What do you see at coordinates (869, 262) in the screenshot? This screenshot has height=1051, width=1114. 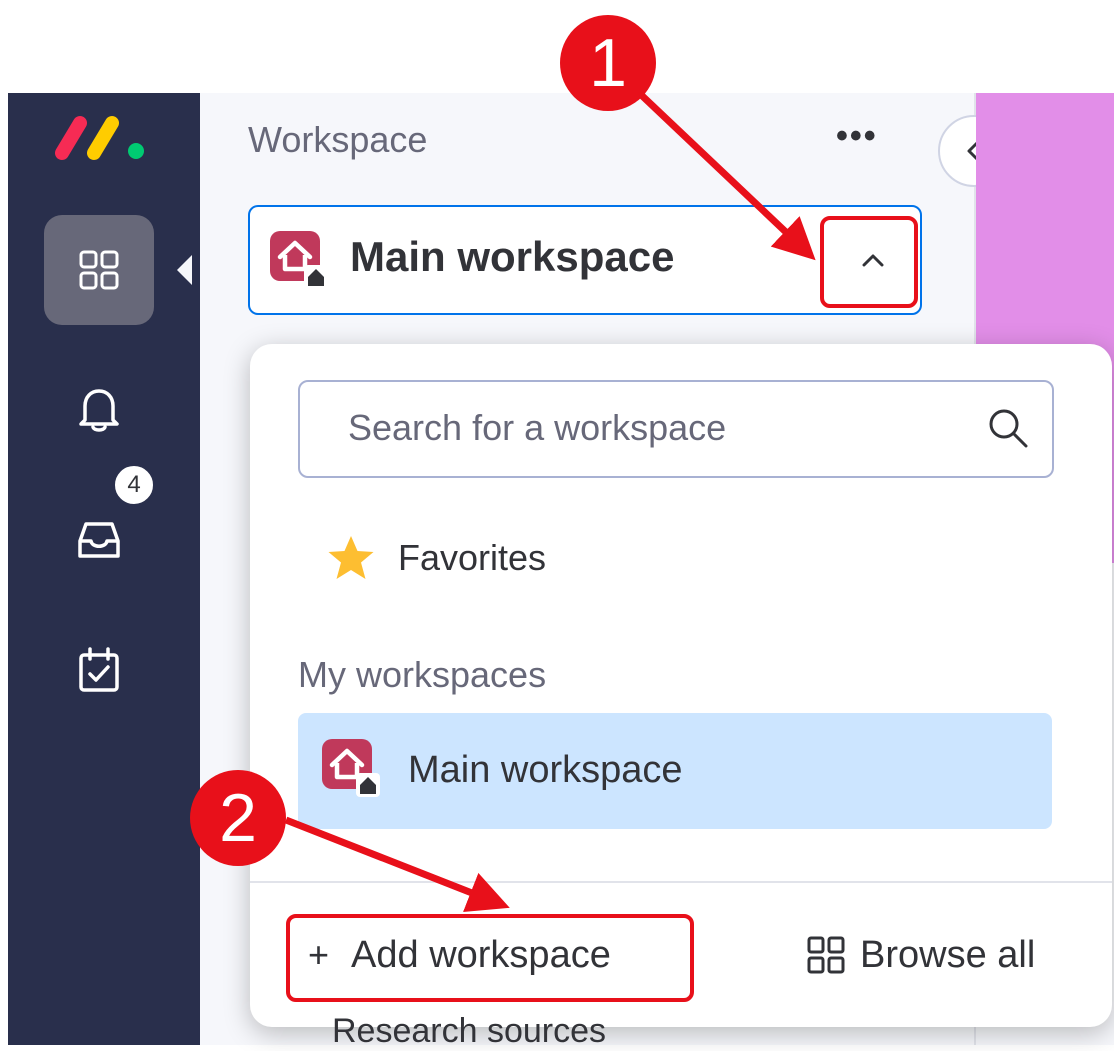 I see `highlight-dropdown-toggle` at bounding box center [869, 262].